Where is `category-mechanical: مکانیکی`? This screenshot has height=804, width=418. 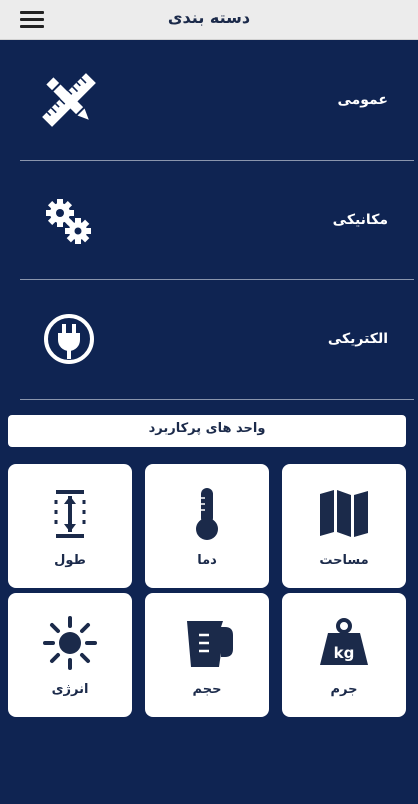
category-mechanical: مکانیکی is located at coordinates (209, 220).